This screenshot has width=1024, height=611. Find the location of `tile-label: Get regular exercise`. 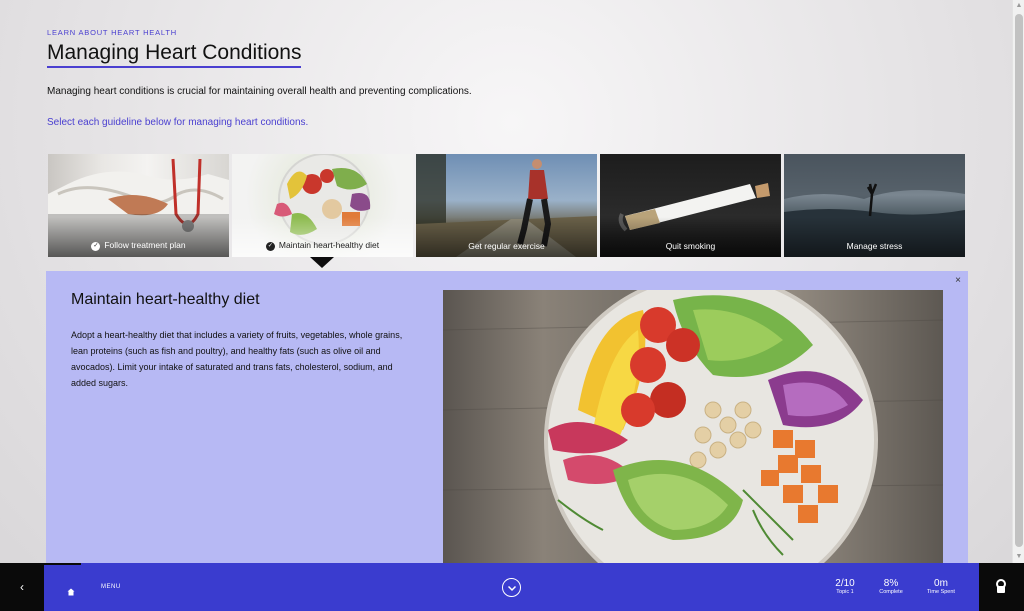

tile-label: Get regular exercise is located at coordinates (506, 246).